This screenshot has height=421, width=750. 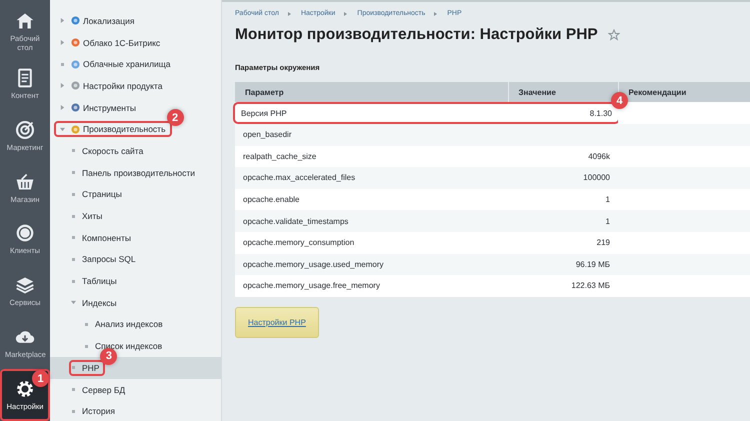 What do you see at coordinates (129, 324) in the screenshot?
I see `tree-item: Анализ индексов` at bounding box center [129, 324].